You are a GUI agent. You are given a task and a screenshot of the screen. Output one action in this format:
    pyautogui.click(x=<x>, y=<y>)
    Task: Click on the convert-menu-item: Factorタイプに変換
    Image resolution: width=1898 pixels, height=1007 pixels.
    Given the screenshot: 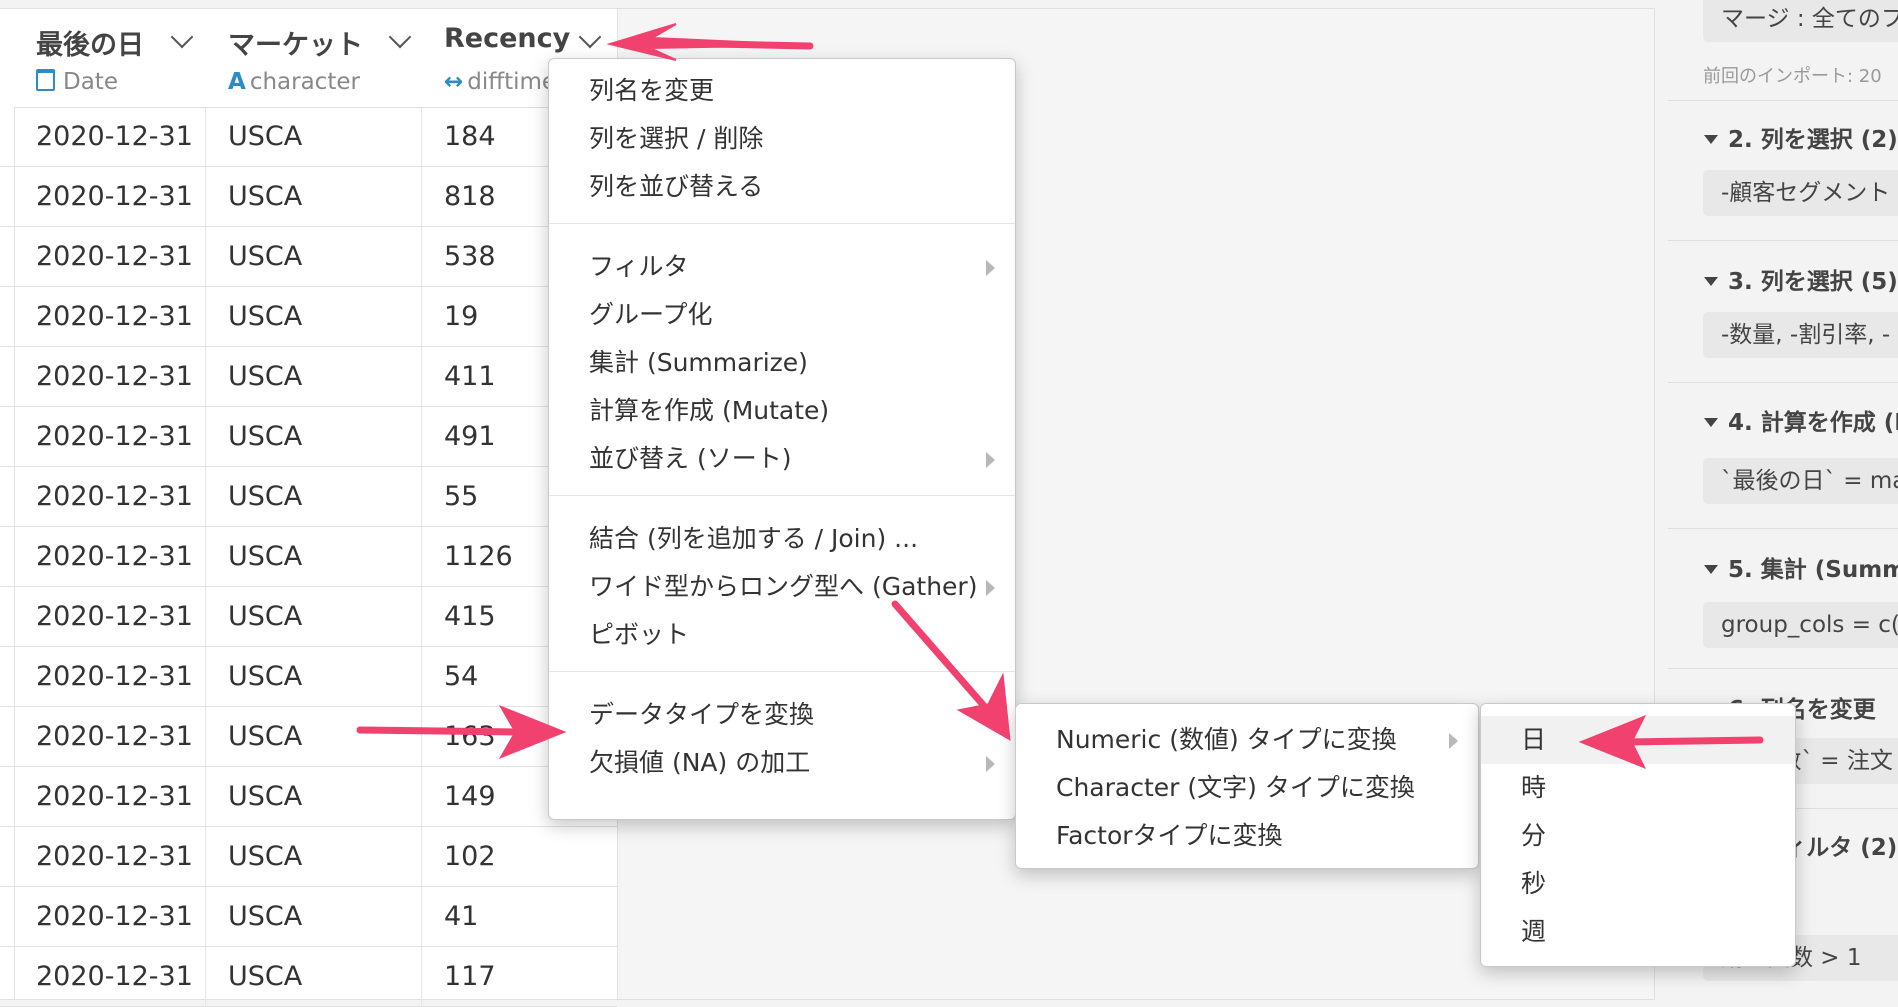 What is the action you would take?
    pyautogui.click(x=1247, y=836)
    